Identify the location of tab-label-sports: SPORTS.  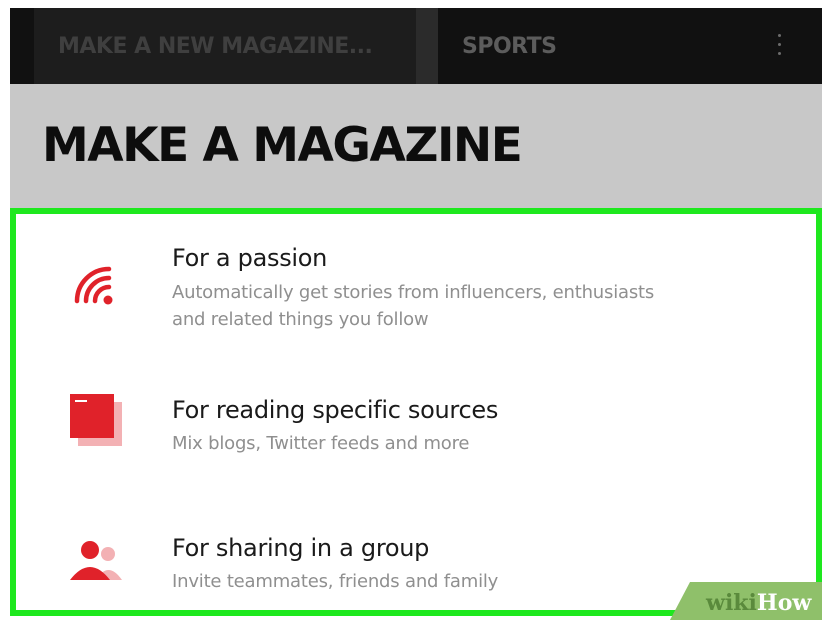
(509, 46).